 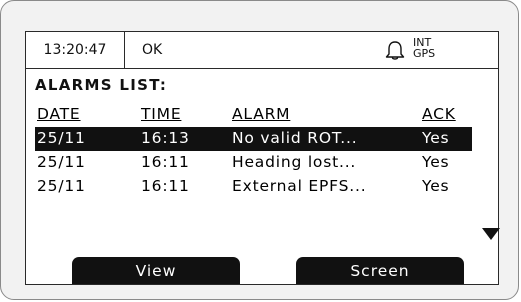 I want to click on table-row: 25/11 16:13 No valid ROT... Yes, so click(x=253, y=139).